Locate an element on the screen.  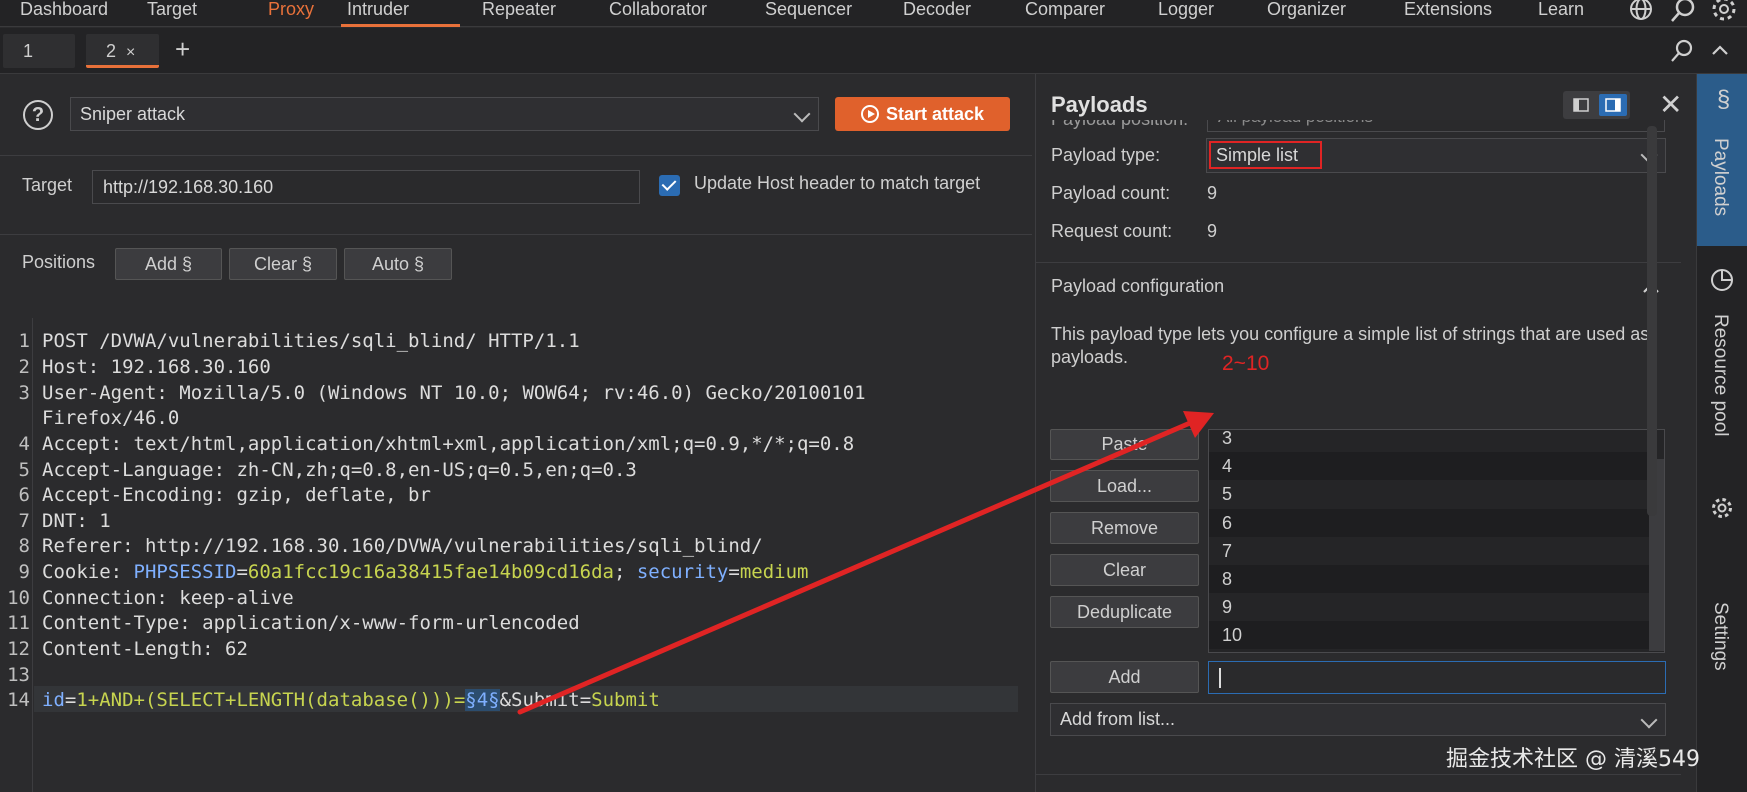
pie-chart-icon is located at coordinates (1722, 280).